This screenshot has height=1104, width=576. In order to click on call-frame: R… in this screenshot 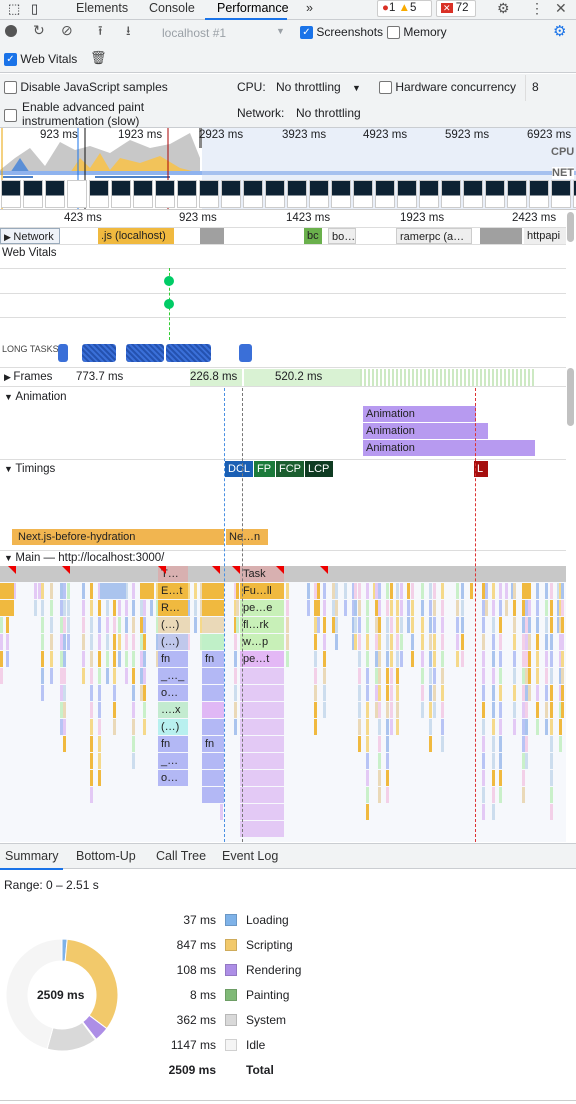, I will do `click(173, 608)`.